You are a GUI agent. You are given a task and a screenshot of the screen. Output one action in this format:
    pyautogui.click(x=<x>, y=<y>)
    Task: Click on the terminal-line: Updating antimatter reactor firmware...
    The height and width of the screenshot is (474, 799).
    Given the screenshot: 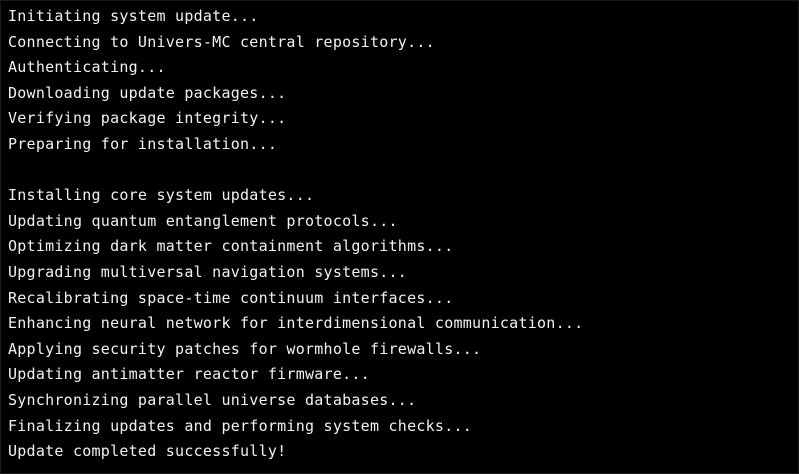 What is the action you would take?
    pyautogui.click(x=189, y=374)
    